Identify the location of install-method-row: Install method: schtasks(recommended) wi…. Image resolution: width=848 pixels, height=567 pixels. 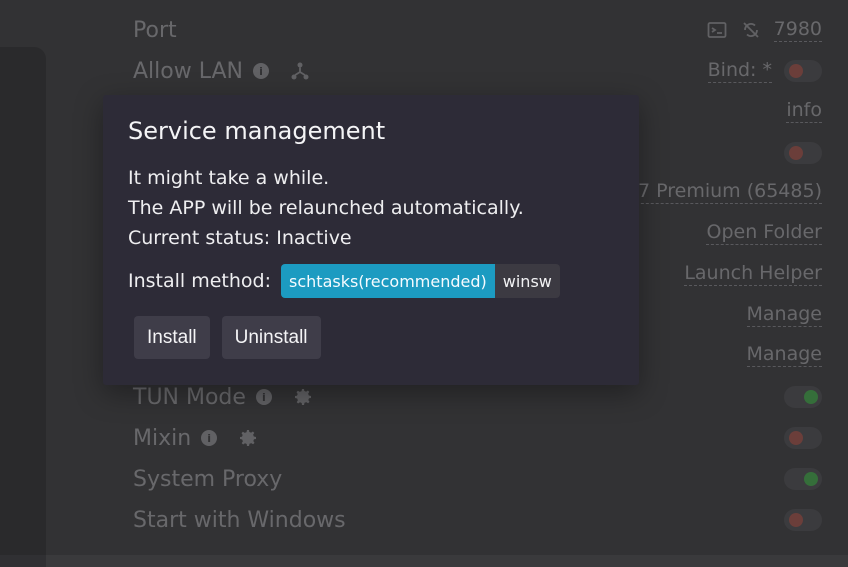
(344, 281).